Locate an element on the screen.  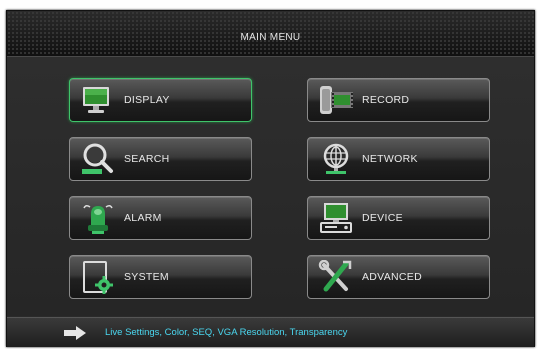
network-label: NETWORK is located at coordinates (390, 159).